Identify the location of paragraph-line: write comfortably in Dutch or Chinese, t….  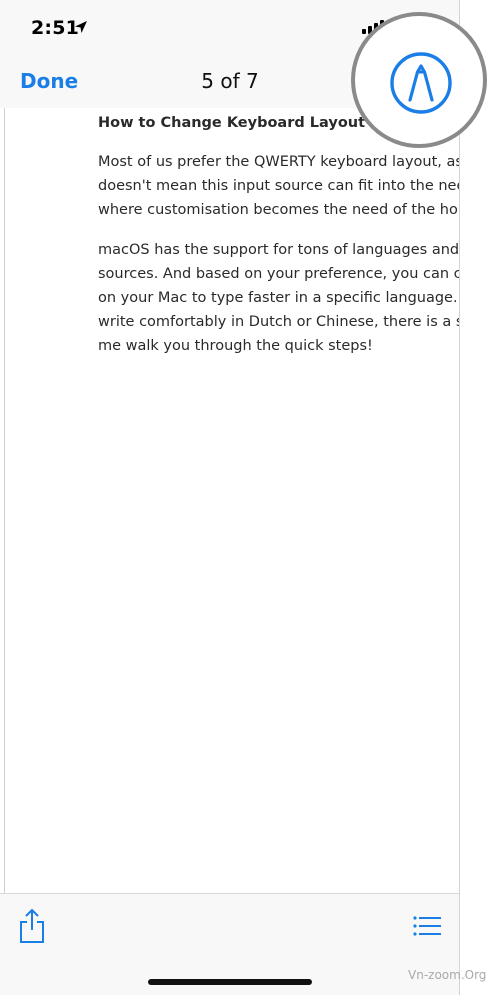
(279, 322).